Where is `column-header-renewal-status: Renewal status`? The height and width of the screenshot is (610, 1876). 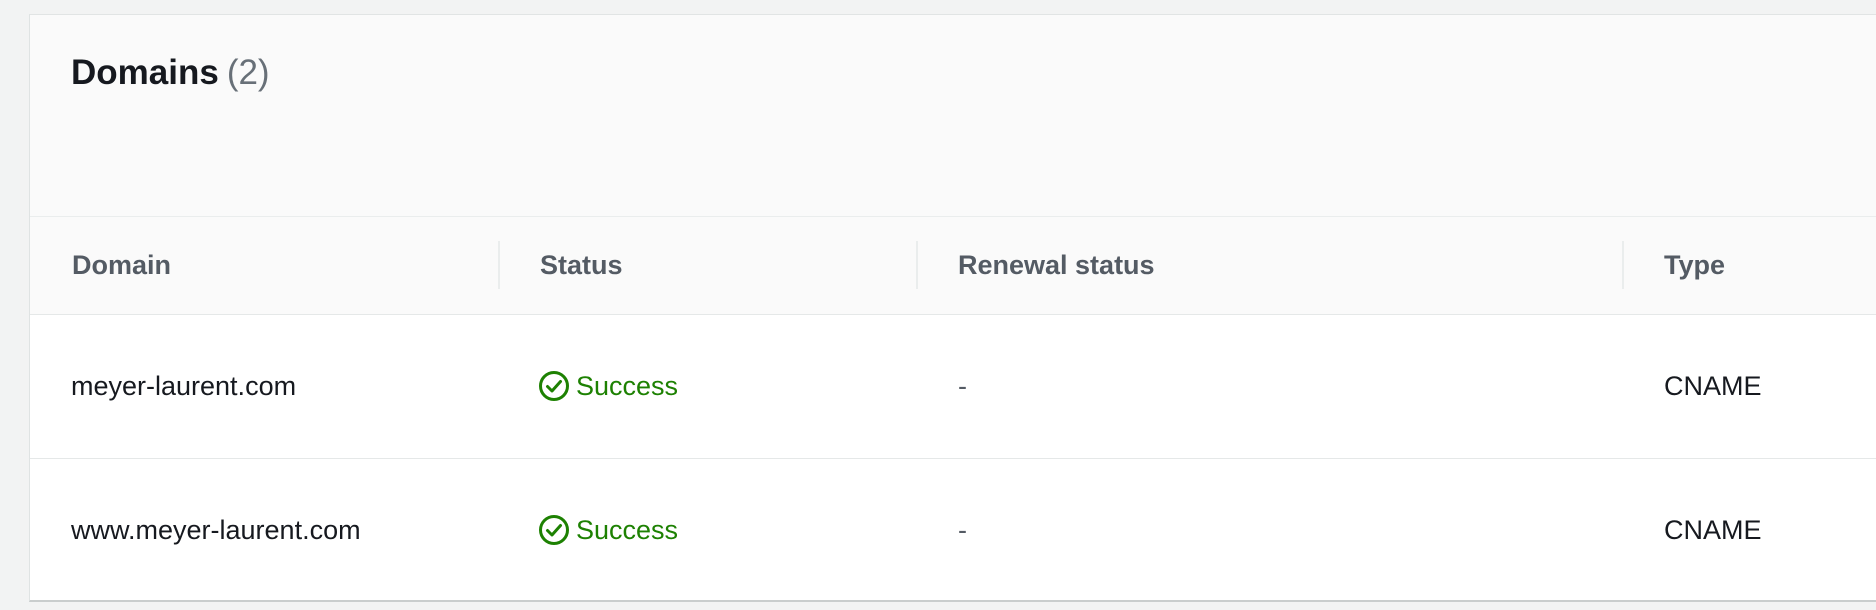
column-header-renewal-status: Renewal status is located at coordinates (1056, 265).